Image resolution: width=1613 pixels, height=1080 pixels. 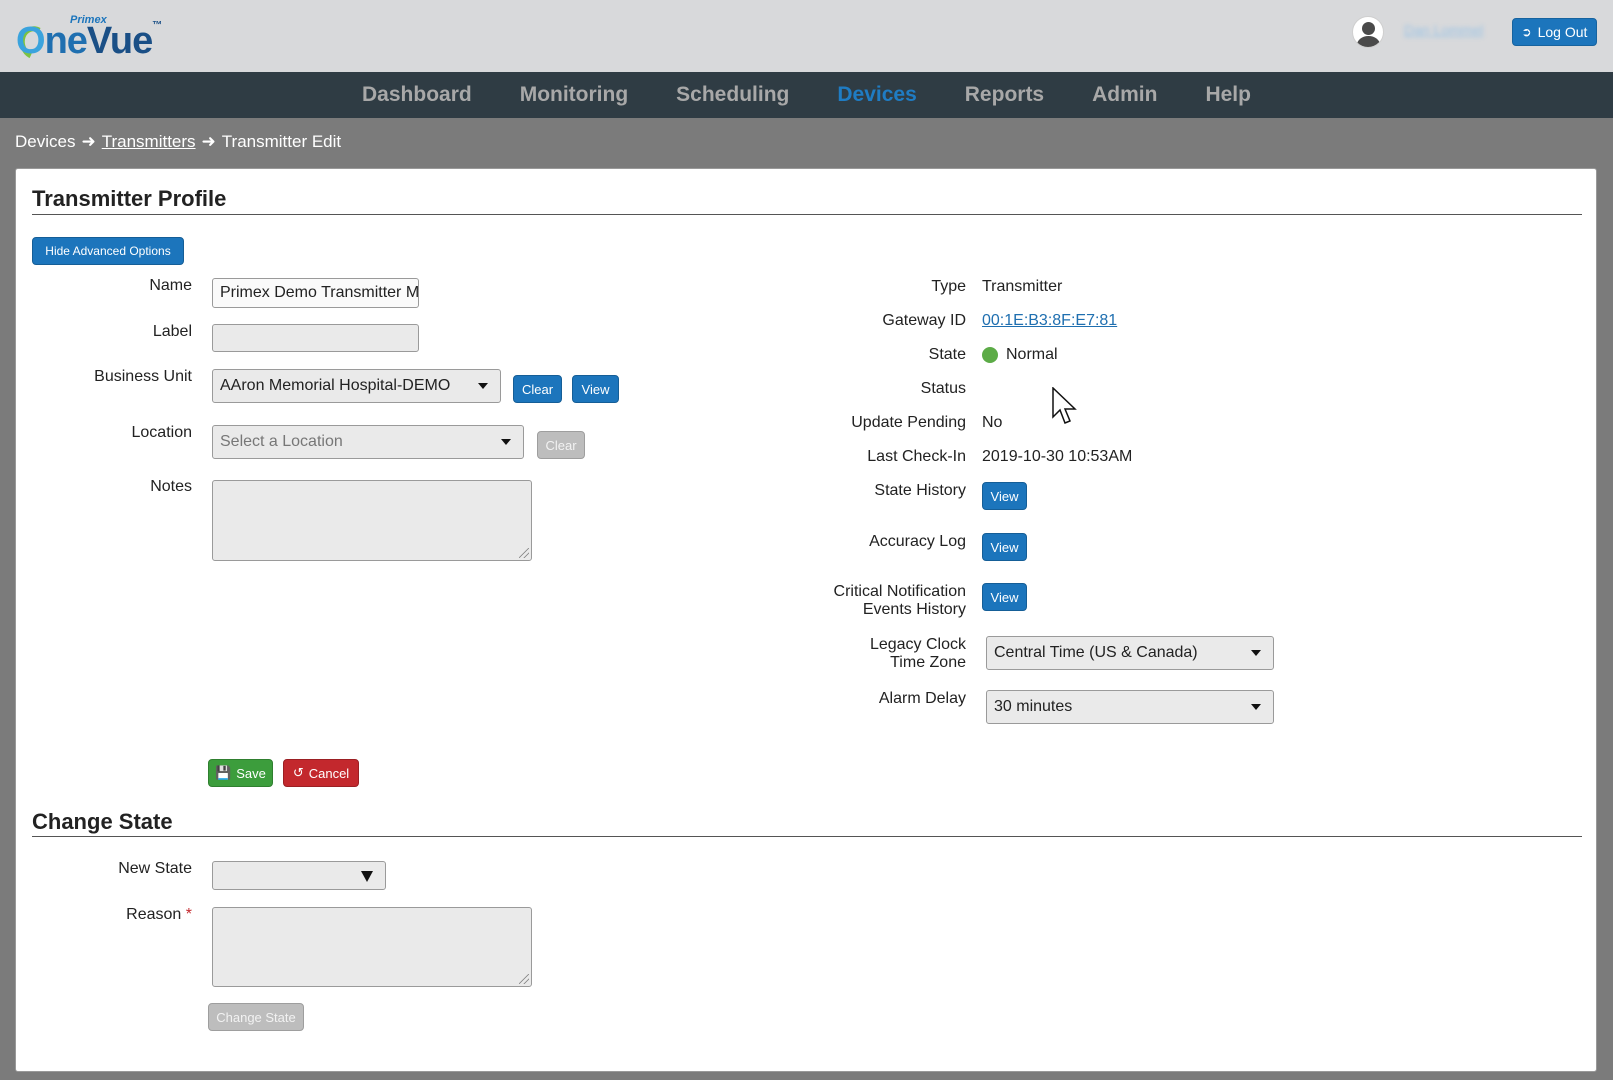 What do you see at coordinates (917, 644) in the screenshot?
I see `legacy-label-line-1: Legacy Clock` at bounding box center [917, 644].